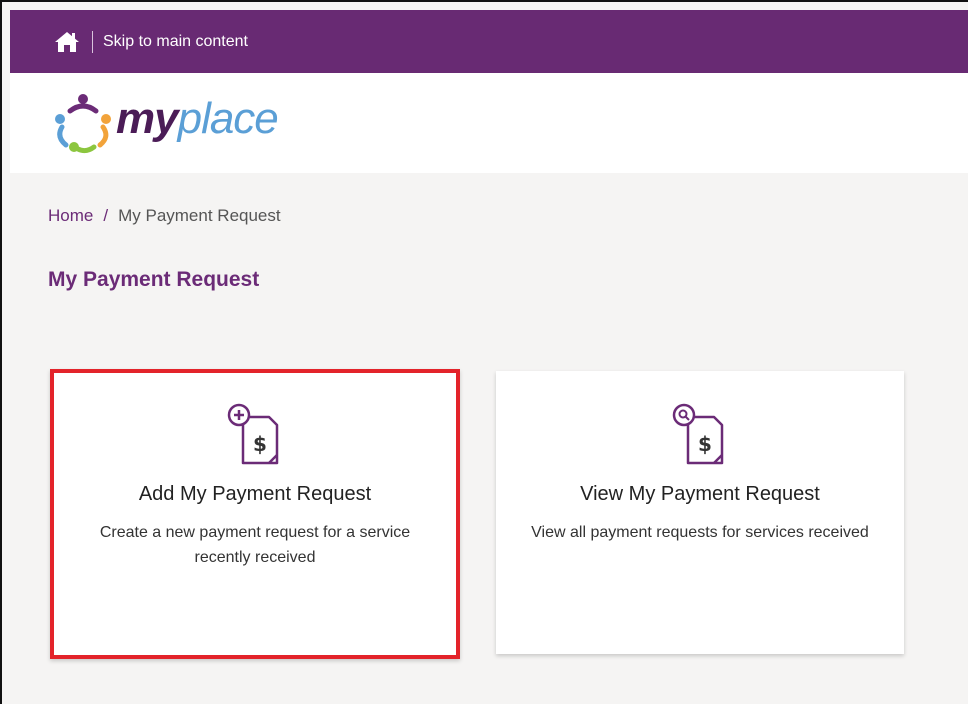  What do you see at coordinates (154, 279) in the screenshot?
I see `page-title: My Payment Request` at bounding box center [154, 279].